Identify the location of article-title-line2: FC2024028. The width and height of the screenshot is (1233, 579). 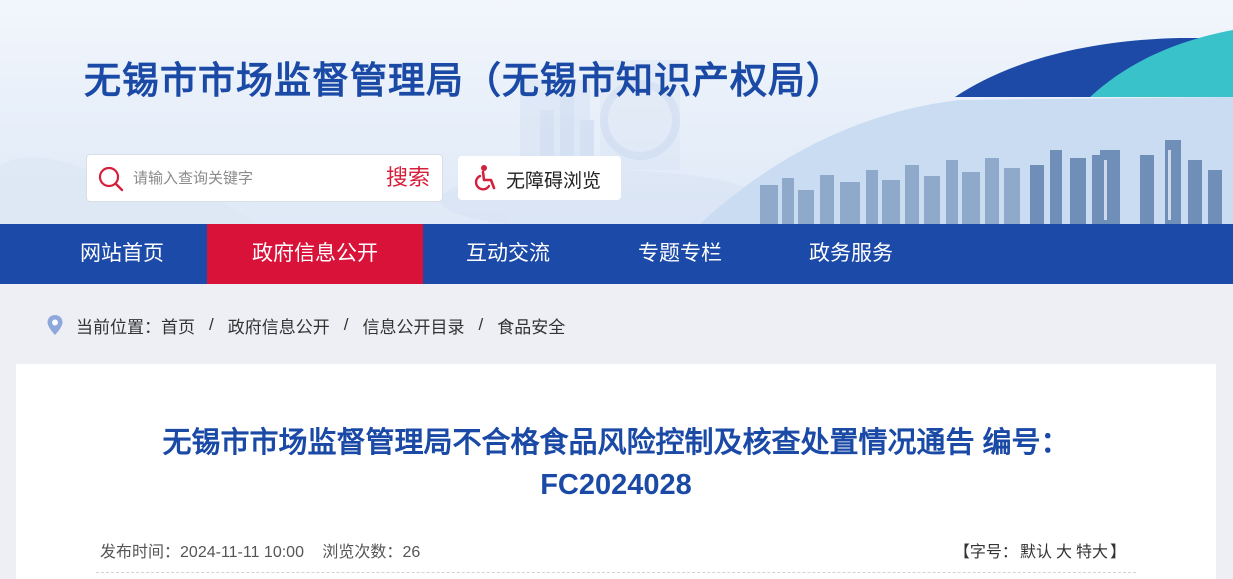
(616, 485).